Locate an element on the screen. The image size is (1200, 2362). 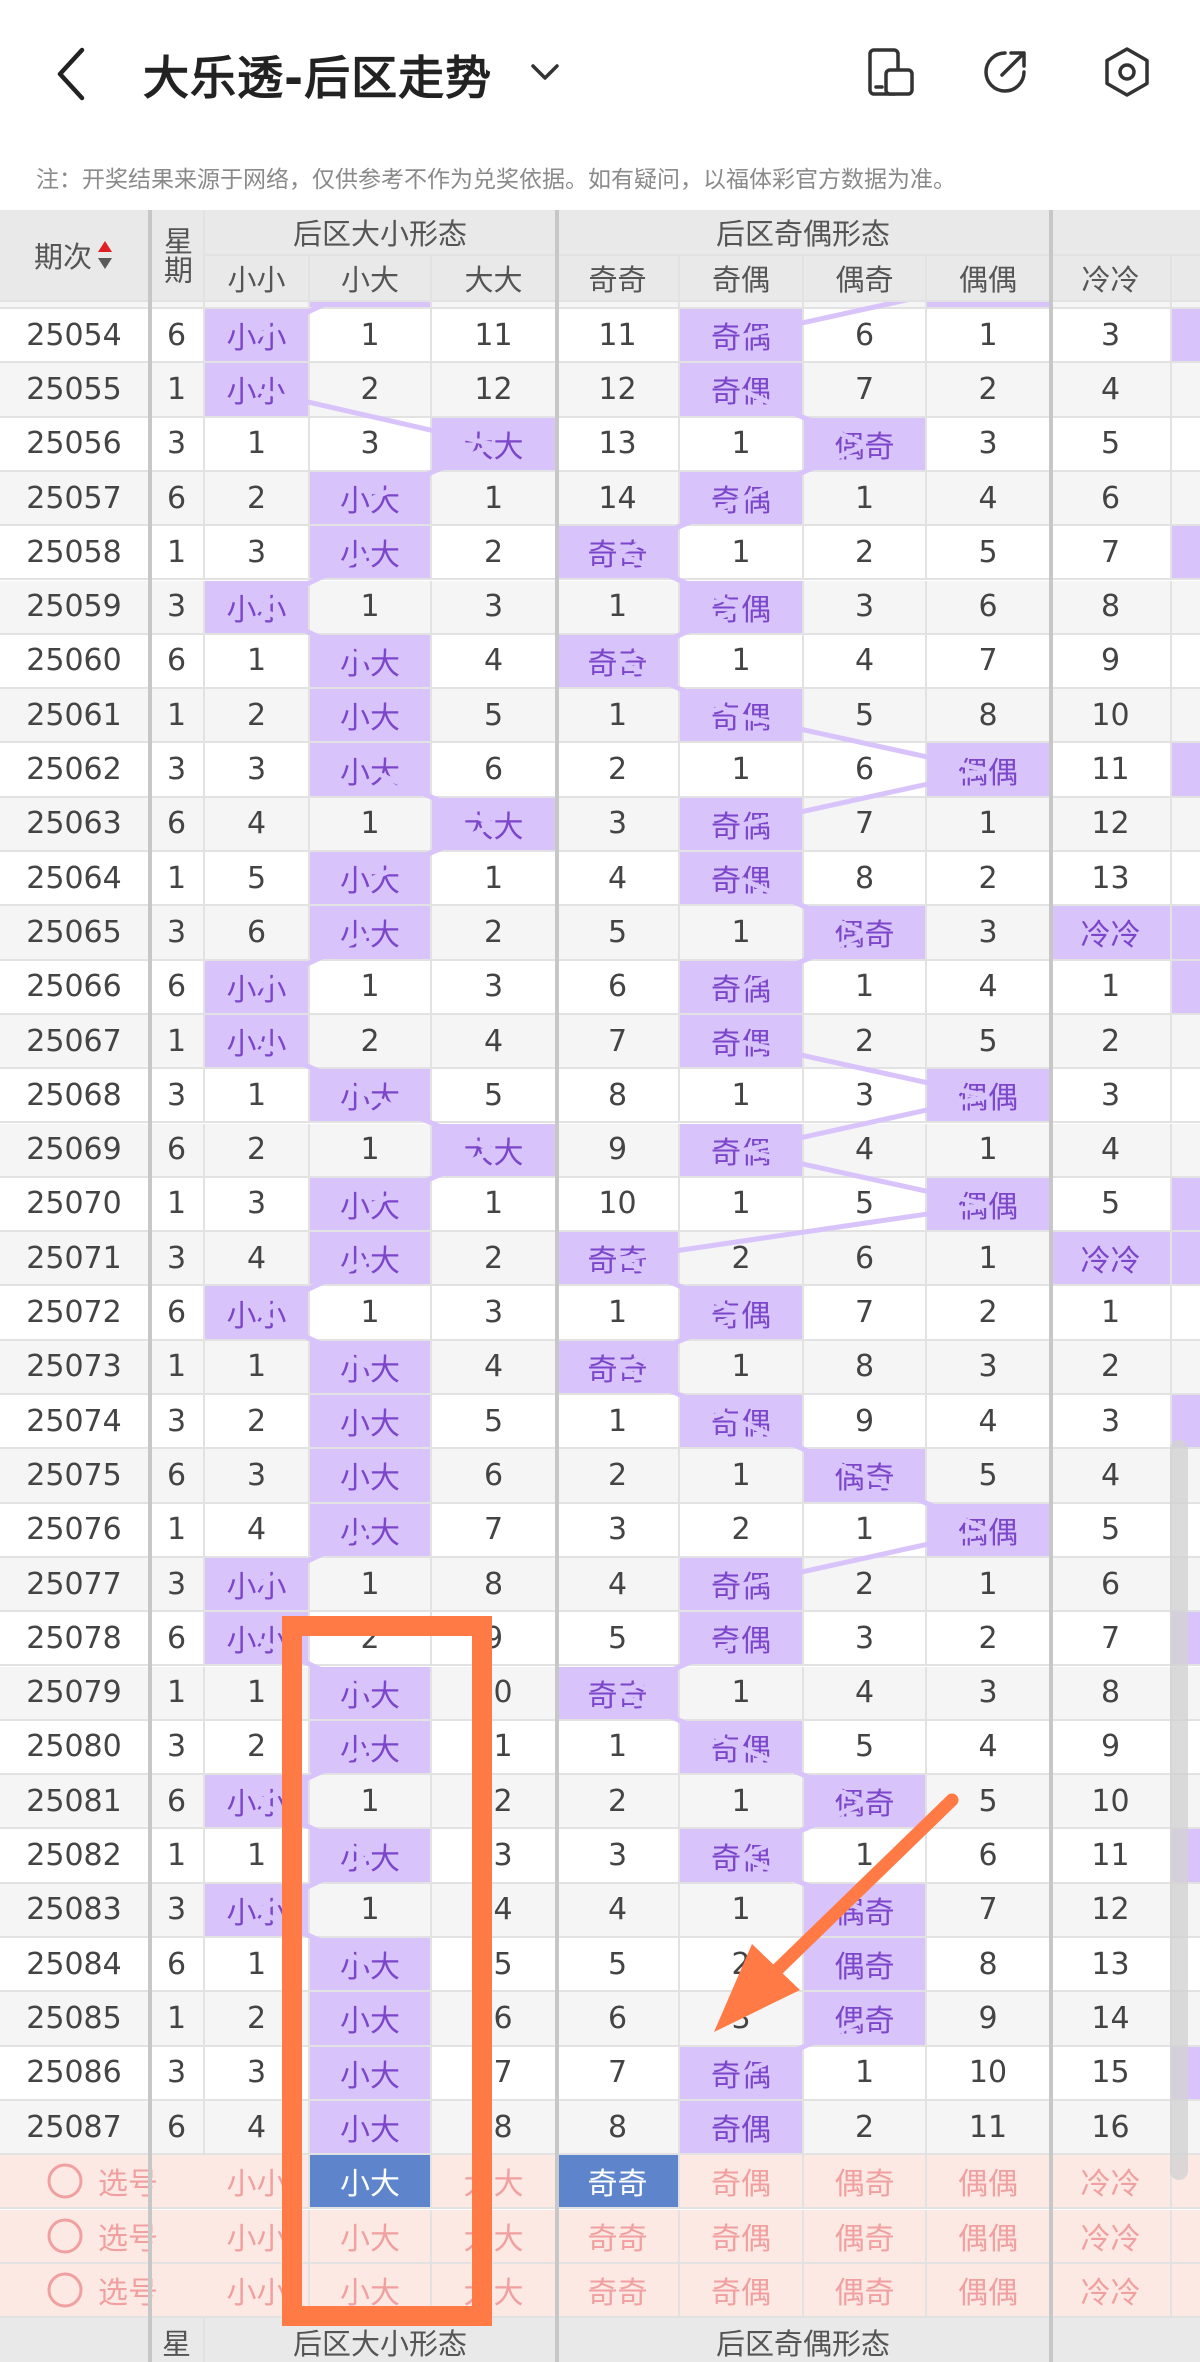
weekday-cell: 3 is located at coordinates (177, 1259).